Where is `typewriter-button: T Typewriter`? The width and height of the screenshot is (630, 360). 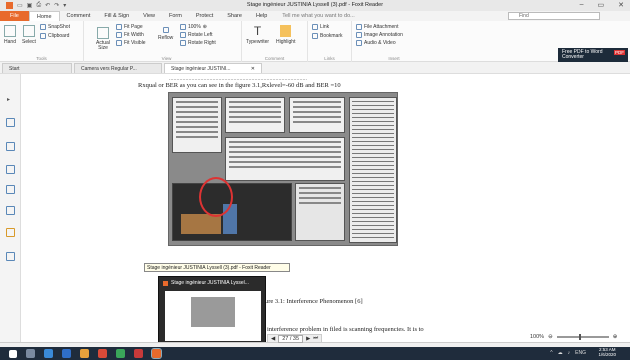 typewriter-button: T Typewriter is located at coordinates (257, 35).